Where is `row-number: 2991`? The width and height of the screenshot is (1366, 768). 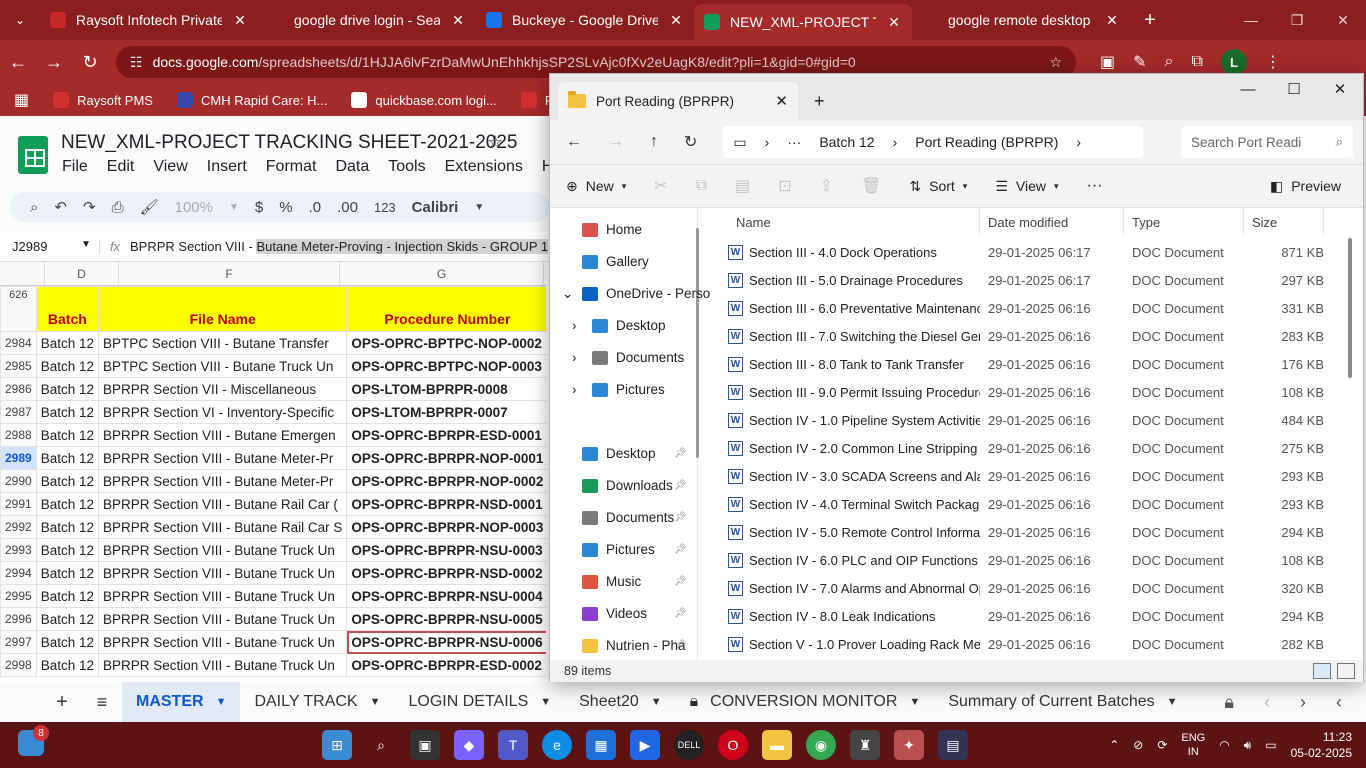
row-number: 2991 is located at coordinates (18, 504).